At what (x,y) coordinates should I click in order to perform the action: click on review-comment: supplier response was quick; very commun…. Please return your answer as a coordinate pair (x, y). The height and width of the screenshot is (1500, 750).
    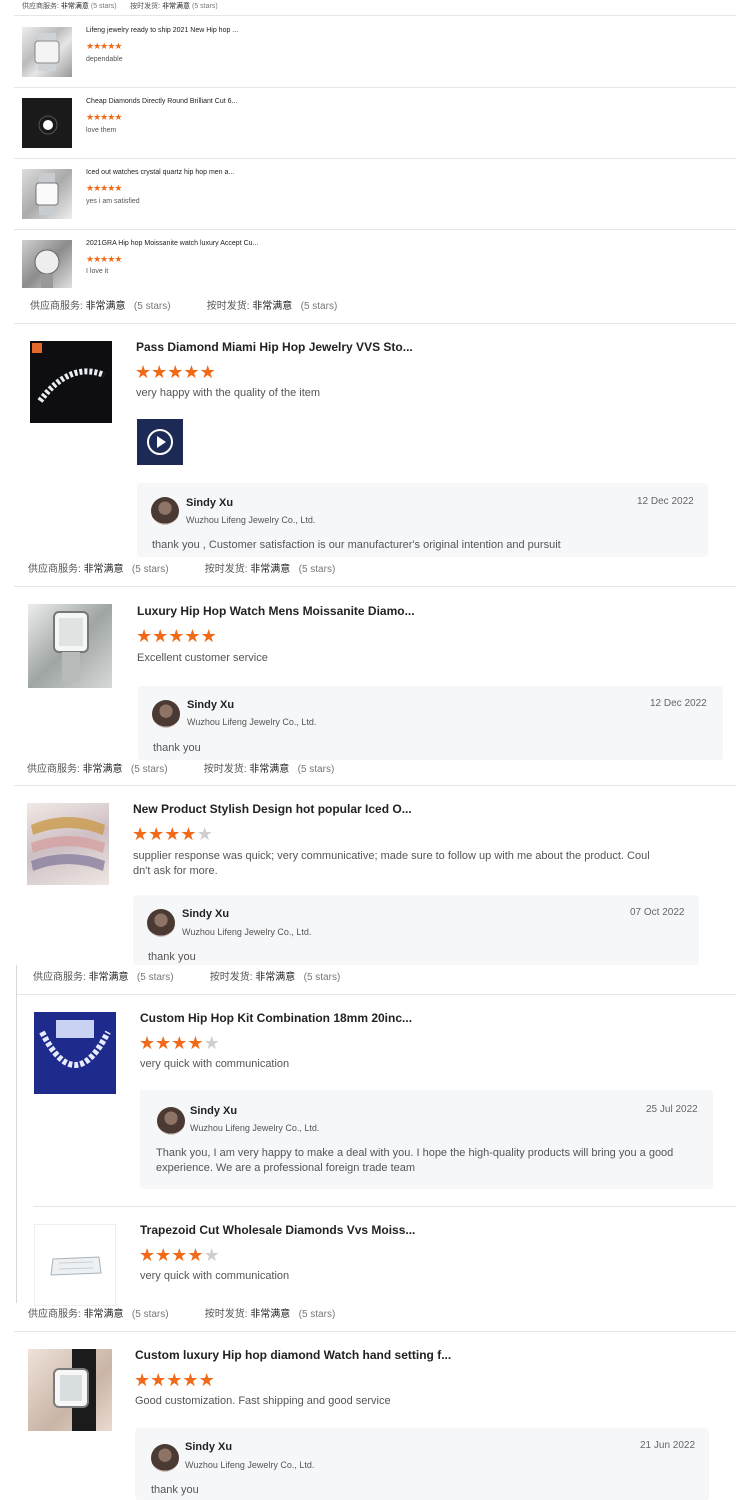
    Looking at the image, I should click on (391, 863).